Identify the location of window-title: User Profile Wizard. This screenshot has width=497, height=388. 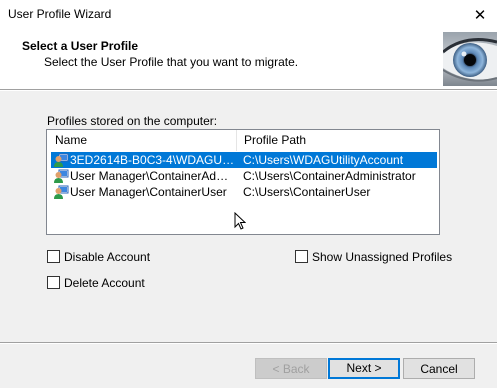
(60, 14).